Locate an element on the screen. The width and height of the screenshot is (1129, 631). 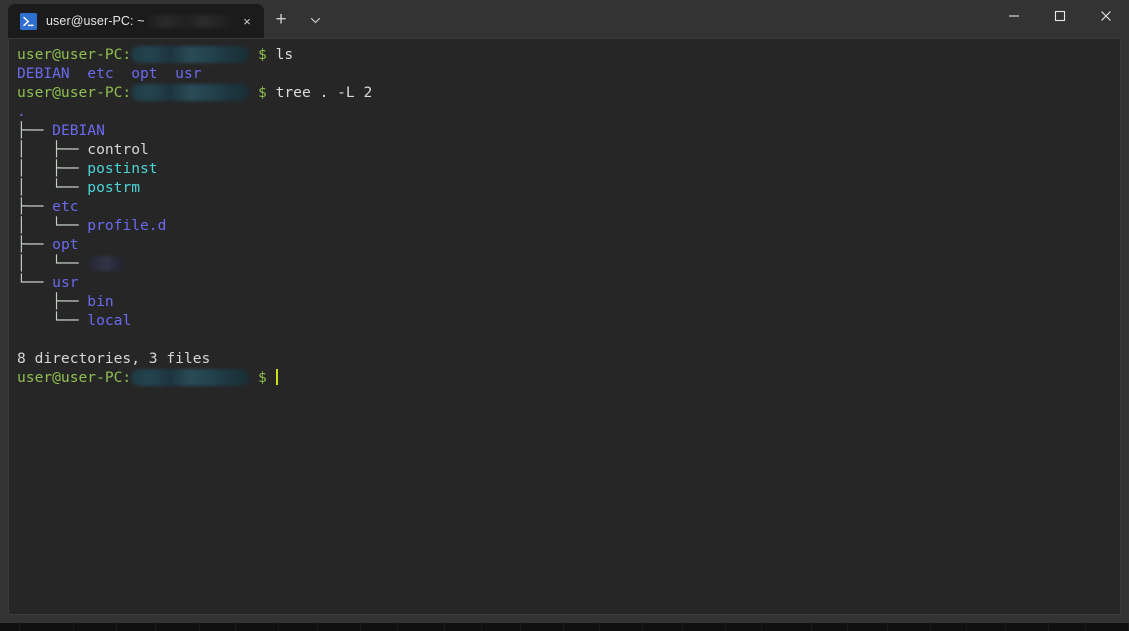
tree-root: . is located at coordinates (21, 111).